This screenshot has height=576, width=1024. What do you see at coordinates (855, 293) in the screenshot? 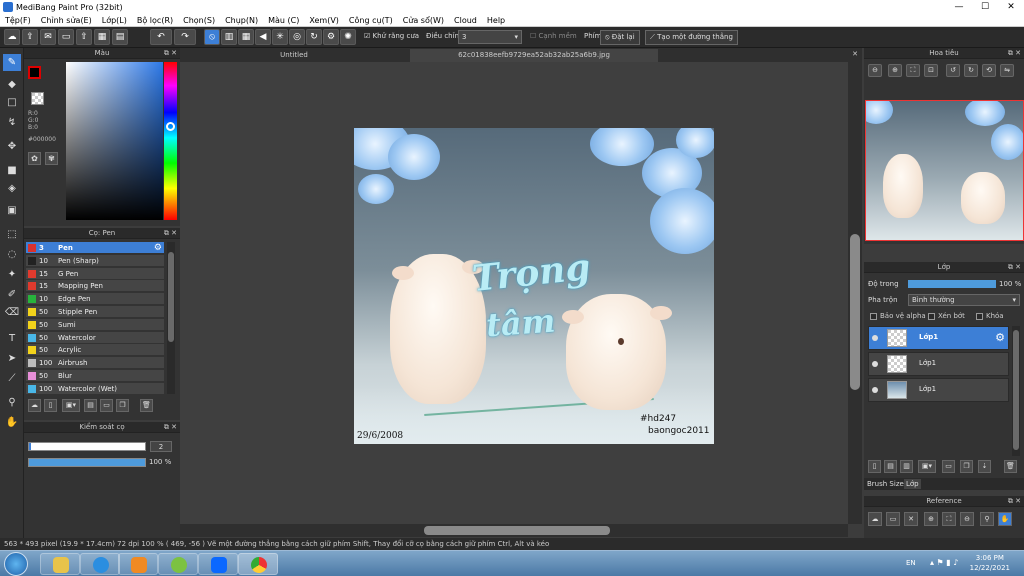
I see `canvas-vertical-scrollbar` at bounding box center [855, 293].